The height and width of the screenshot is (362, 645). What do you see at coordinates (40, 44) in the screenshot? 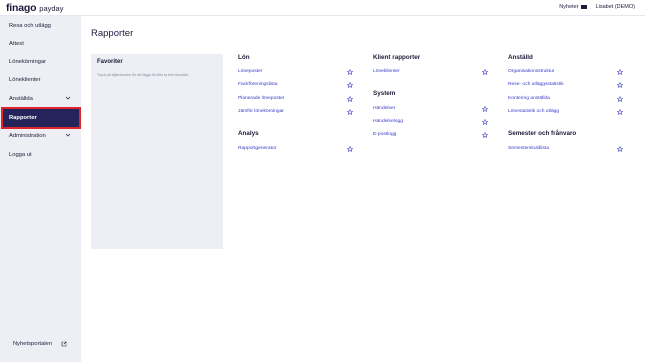
I see `sidebar-item-attest: Attest` at bounding box center [40, 44].